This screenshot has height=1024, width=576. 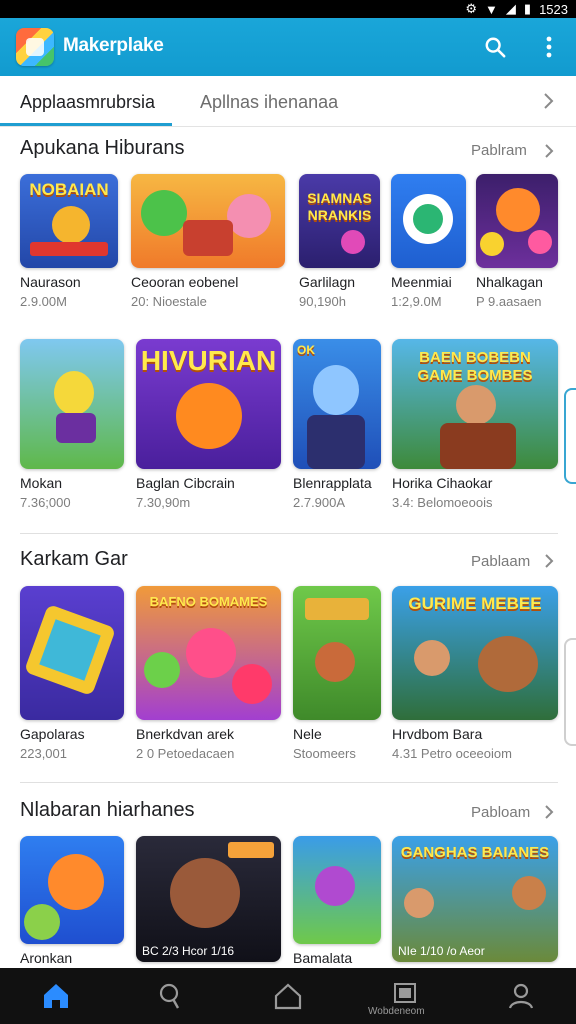 I want to click on app-bar: Makerplake, so click(x=288, y=47).